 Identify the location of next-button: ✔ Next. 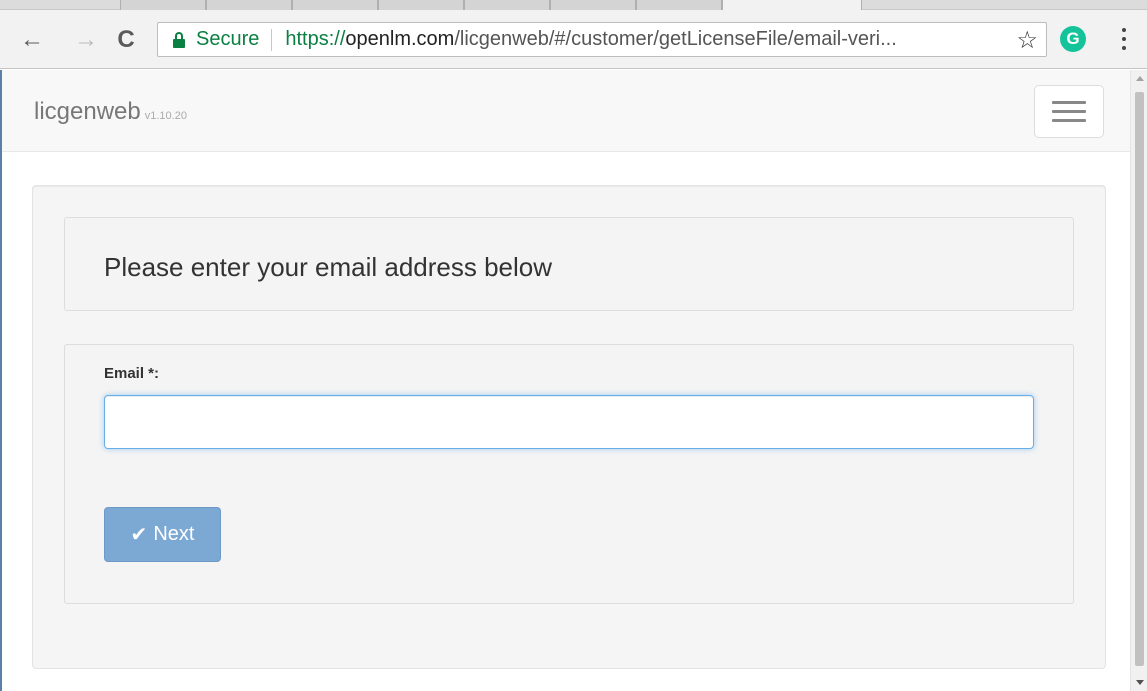
(162, 534).